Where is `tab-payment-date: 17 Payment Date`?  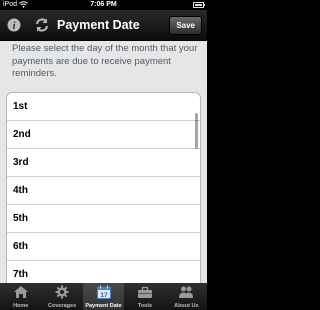 tab-payment-date: 17 Payment Date is located at coordinates (103, 296).